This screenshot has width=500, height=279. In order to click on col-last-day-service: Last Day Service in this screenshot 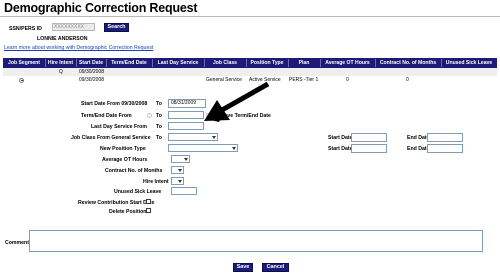, I will do `click(178, 63)`.